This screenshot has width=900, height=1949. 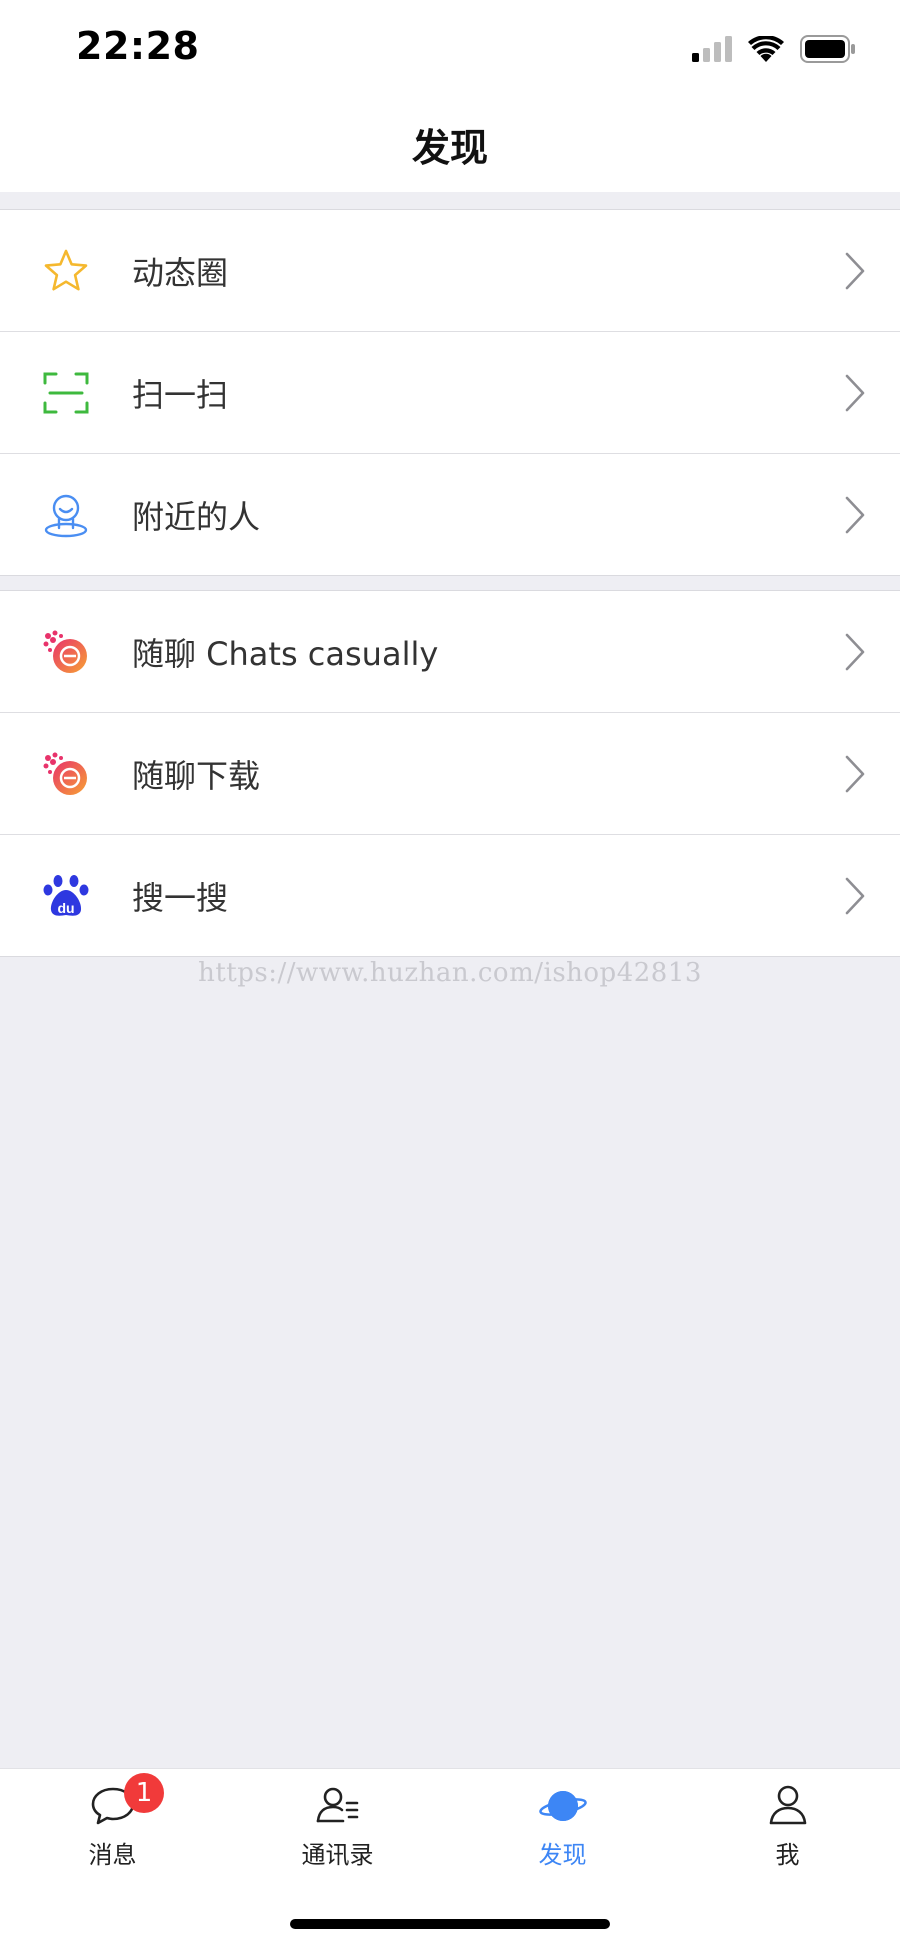 I want to click on row-label: 随聊 Chats casually, so click(x=285, y=653).